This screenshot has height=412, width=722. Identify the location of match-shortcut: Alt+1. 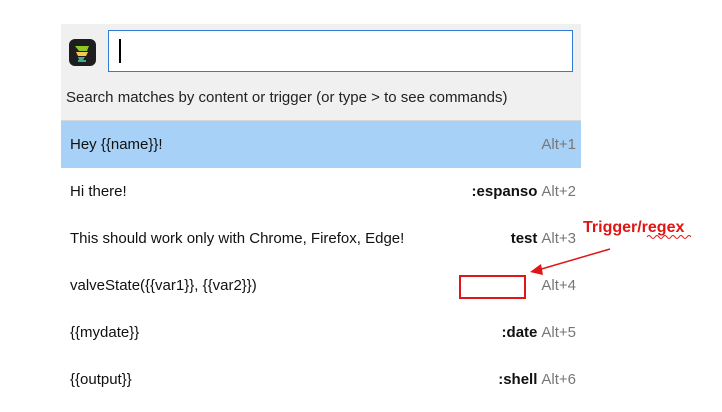
(558, 144).